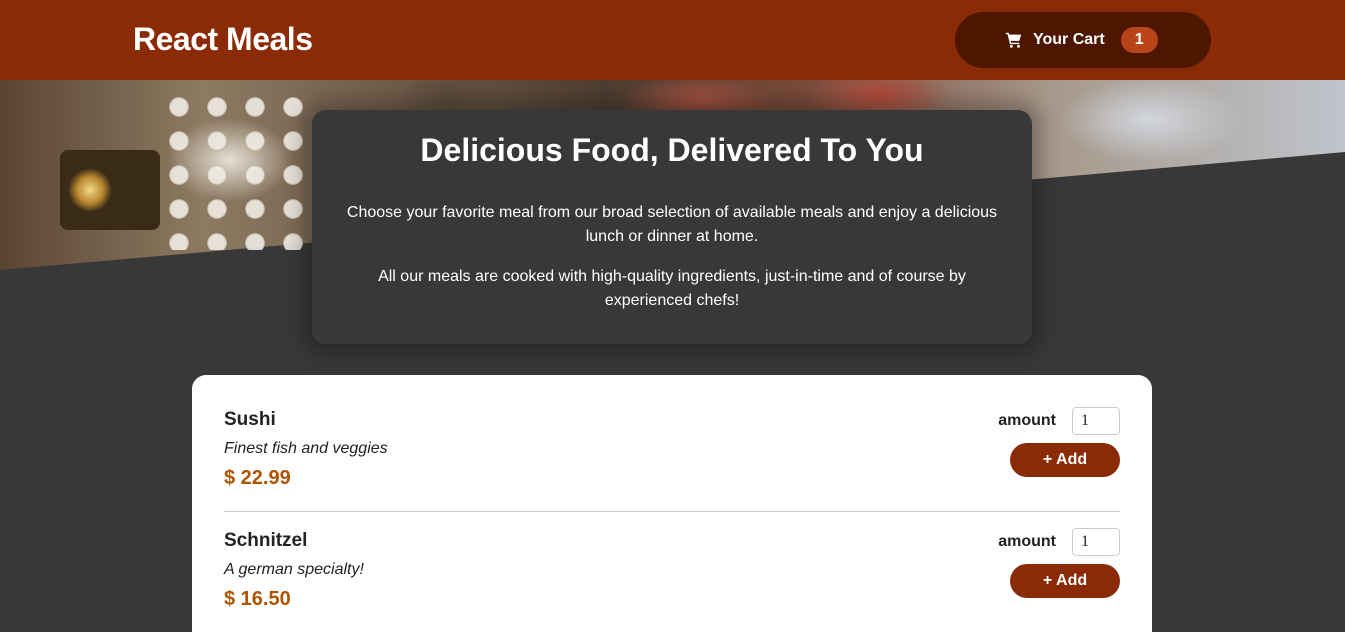  Describe the element at coordinates (294, 569) in the screenshot. I see `meal-description: A german specialty!` at that location.